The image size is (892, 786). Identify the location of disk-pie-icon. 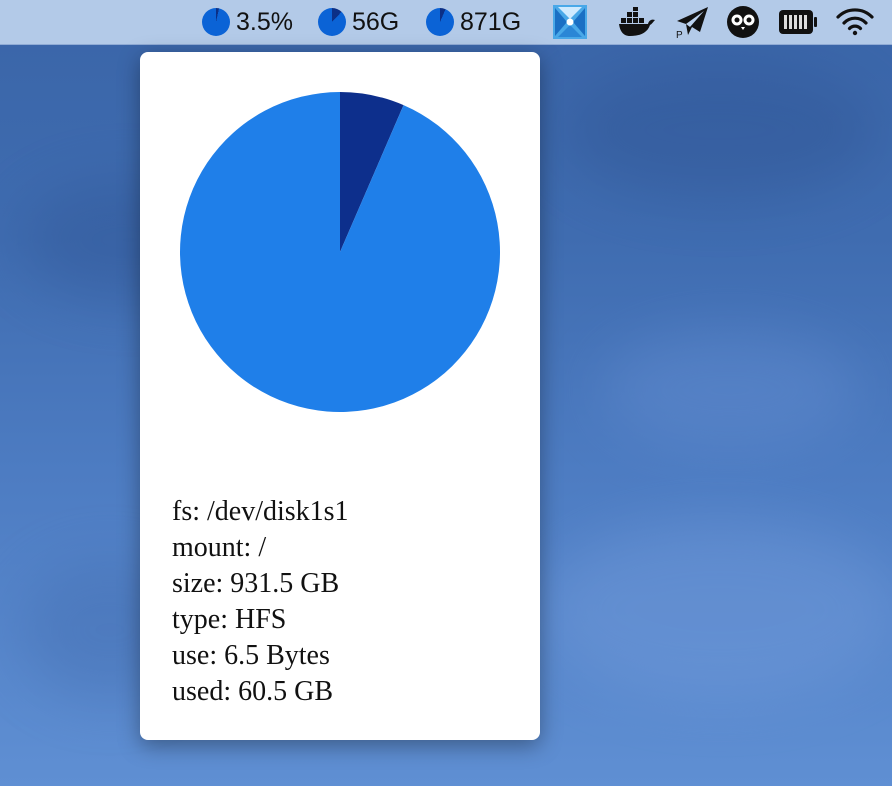
(440, 22).